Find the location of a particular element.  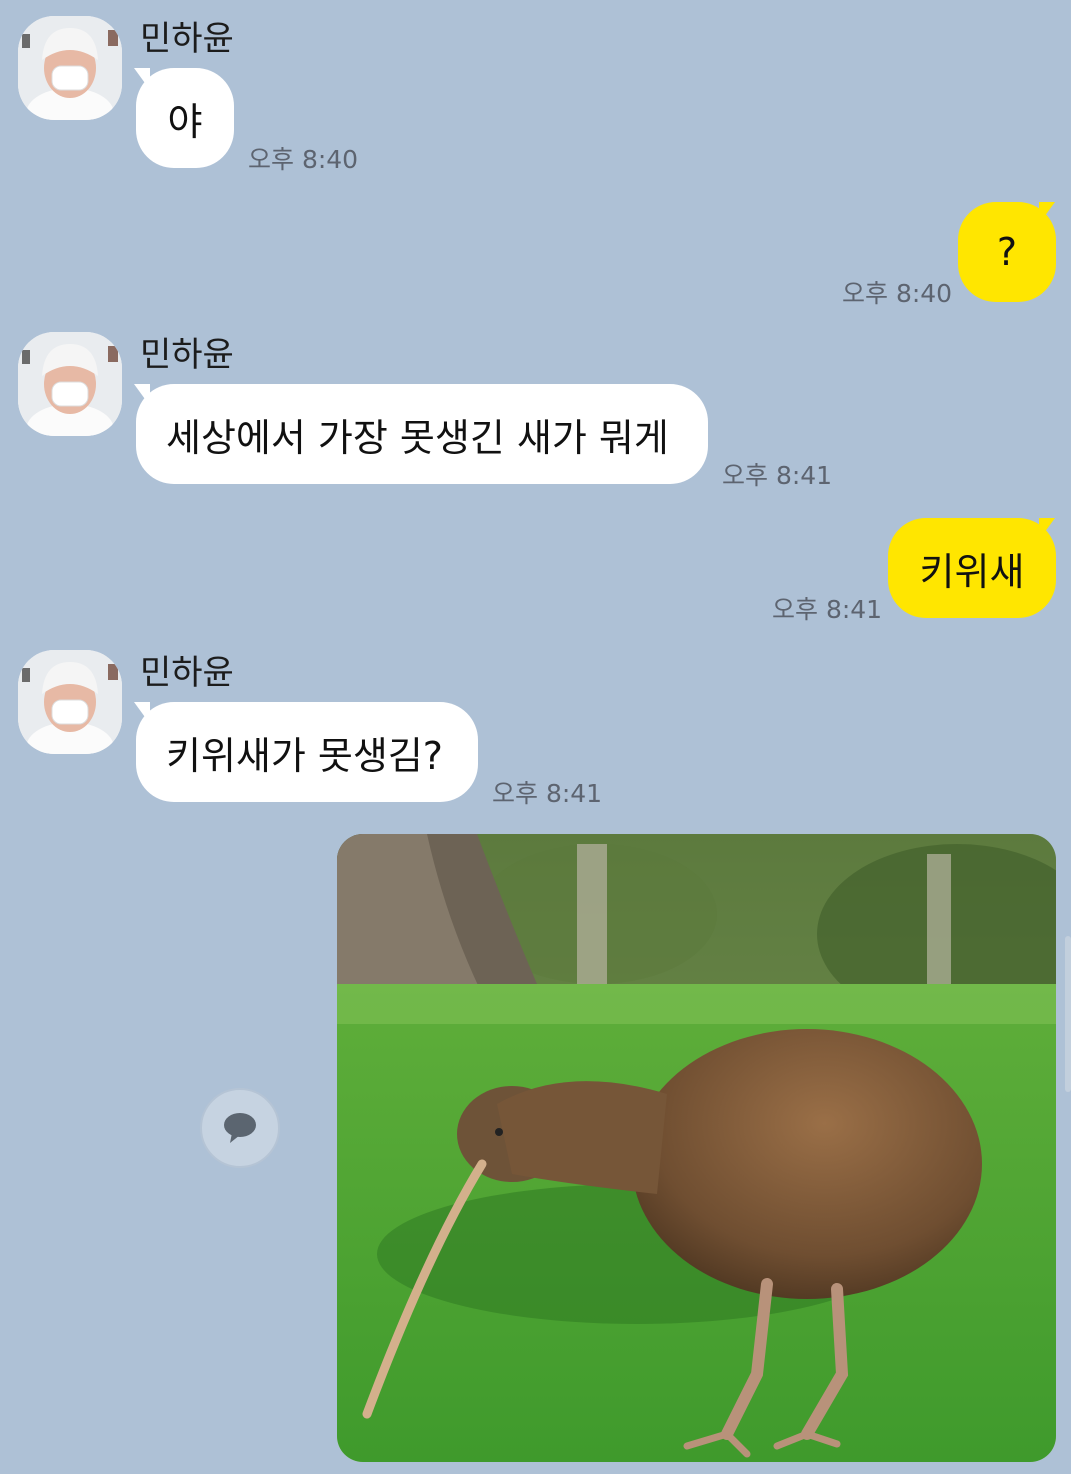

message-text: 키위새 is located at coordinates (972, 571).